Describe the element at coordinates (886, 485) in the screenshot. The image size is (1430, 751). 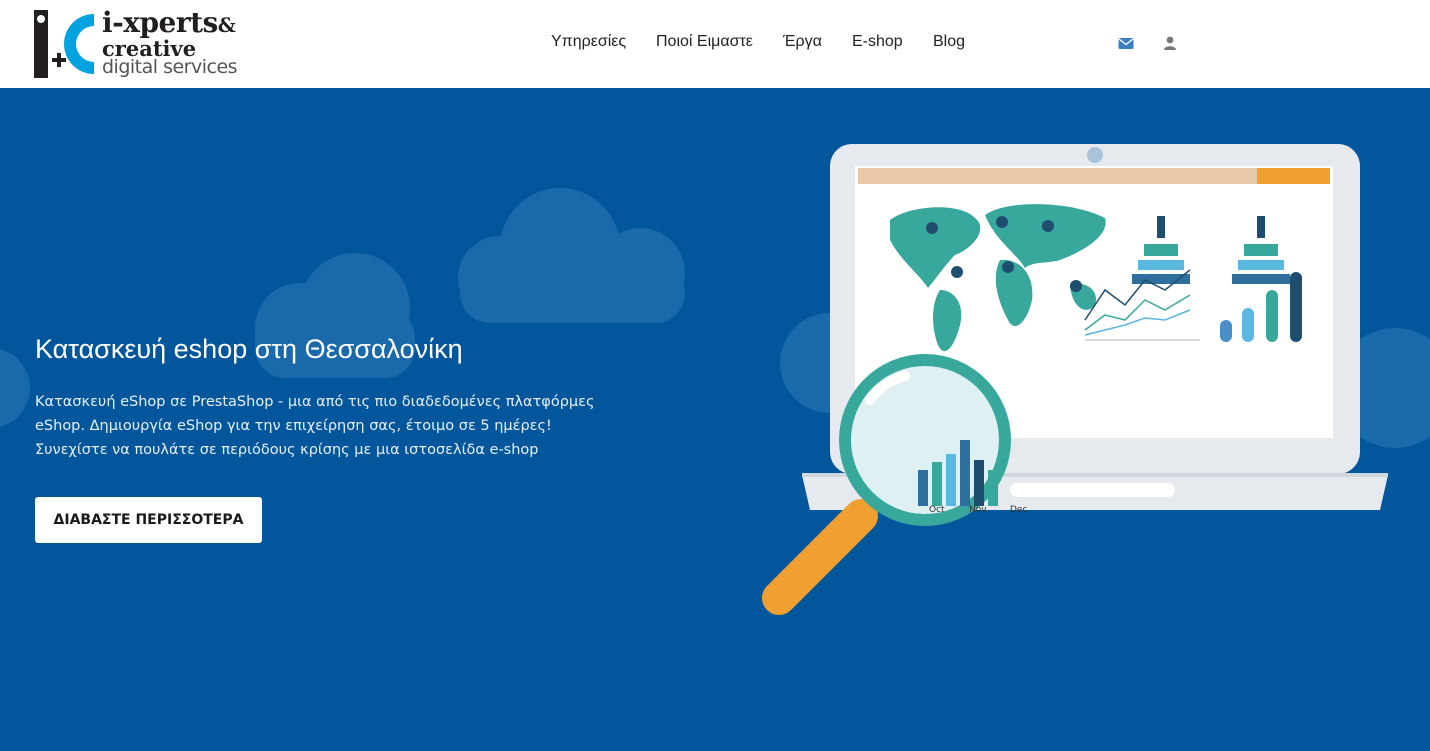
I see `magnifier-icon` at that location.